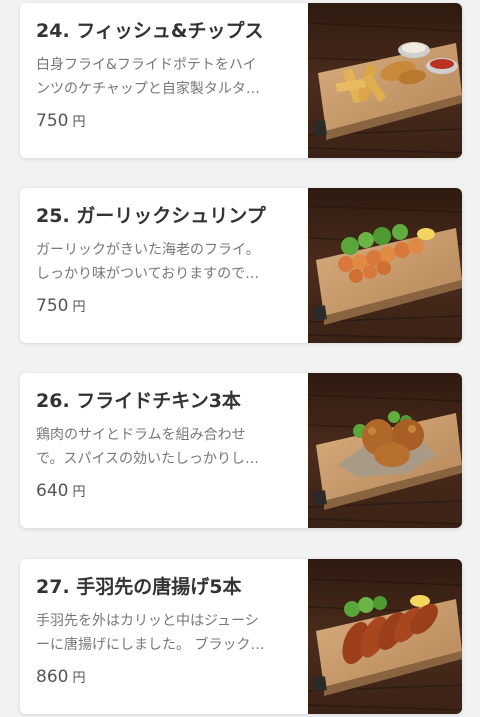 The height and width of the screenshot is (717, 480). Describe the element at coordinates (167, 492) in the screenshot. I see `menu-item-price: 640 円` at that location.